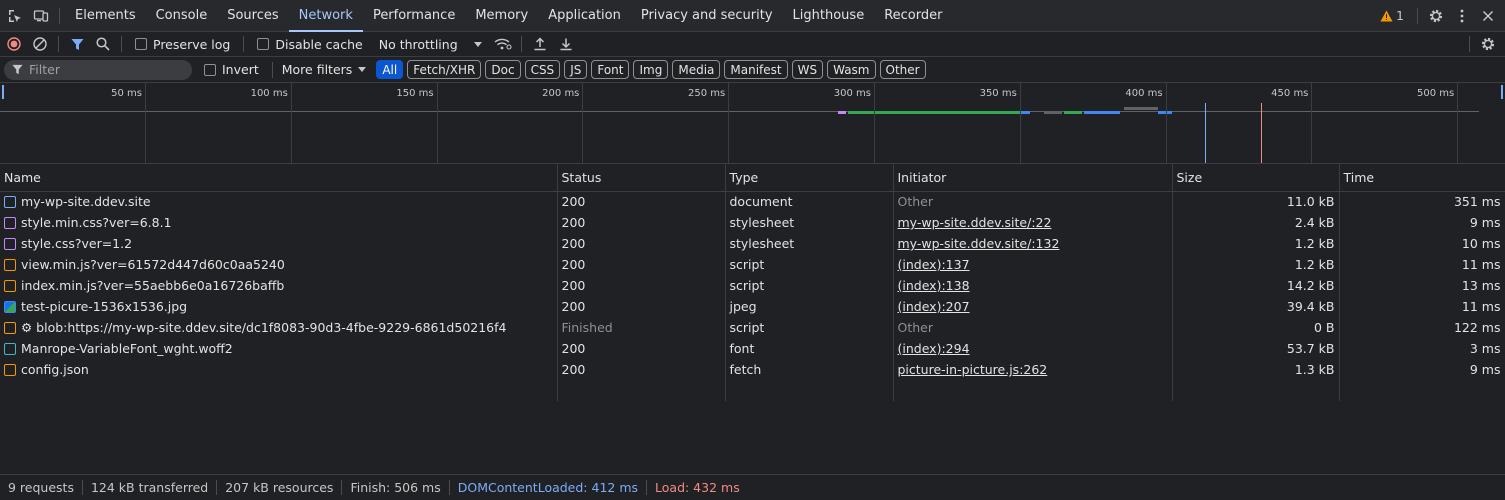  I want to click on timeline-tick-label: 300 ms, so click(852, 93).